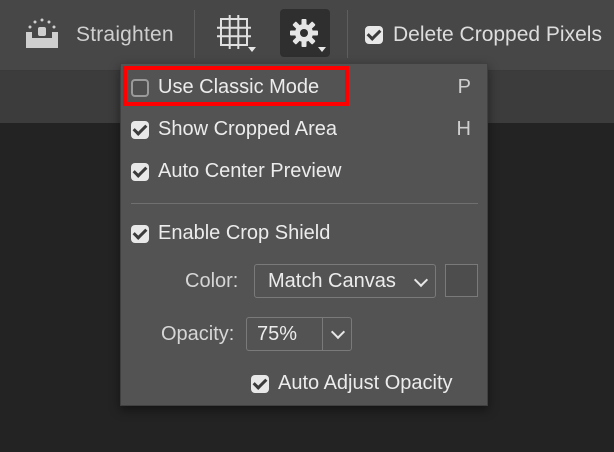 This screenshot has height=452, width=614. I want to click on color-select: Match Canvas, so click(345, 281).